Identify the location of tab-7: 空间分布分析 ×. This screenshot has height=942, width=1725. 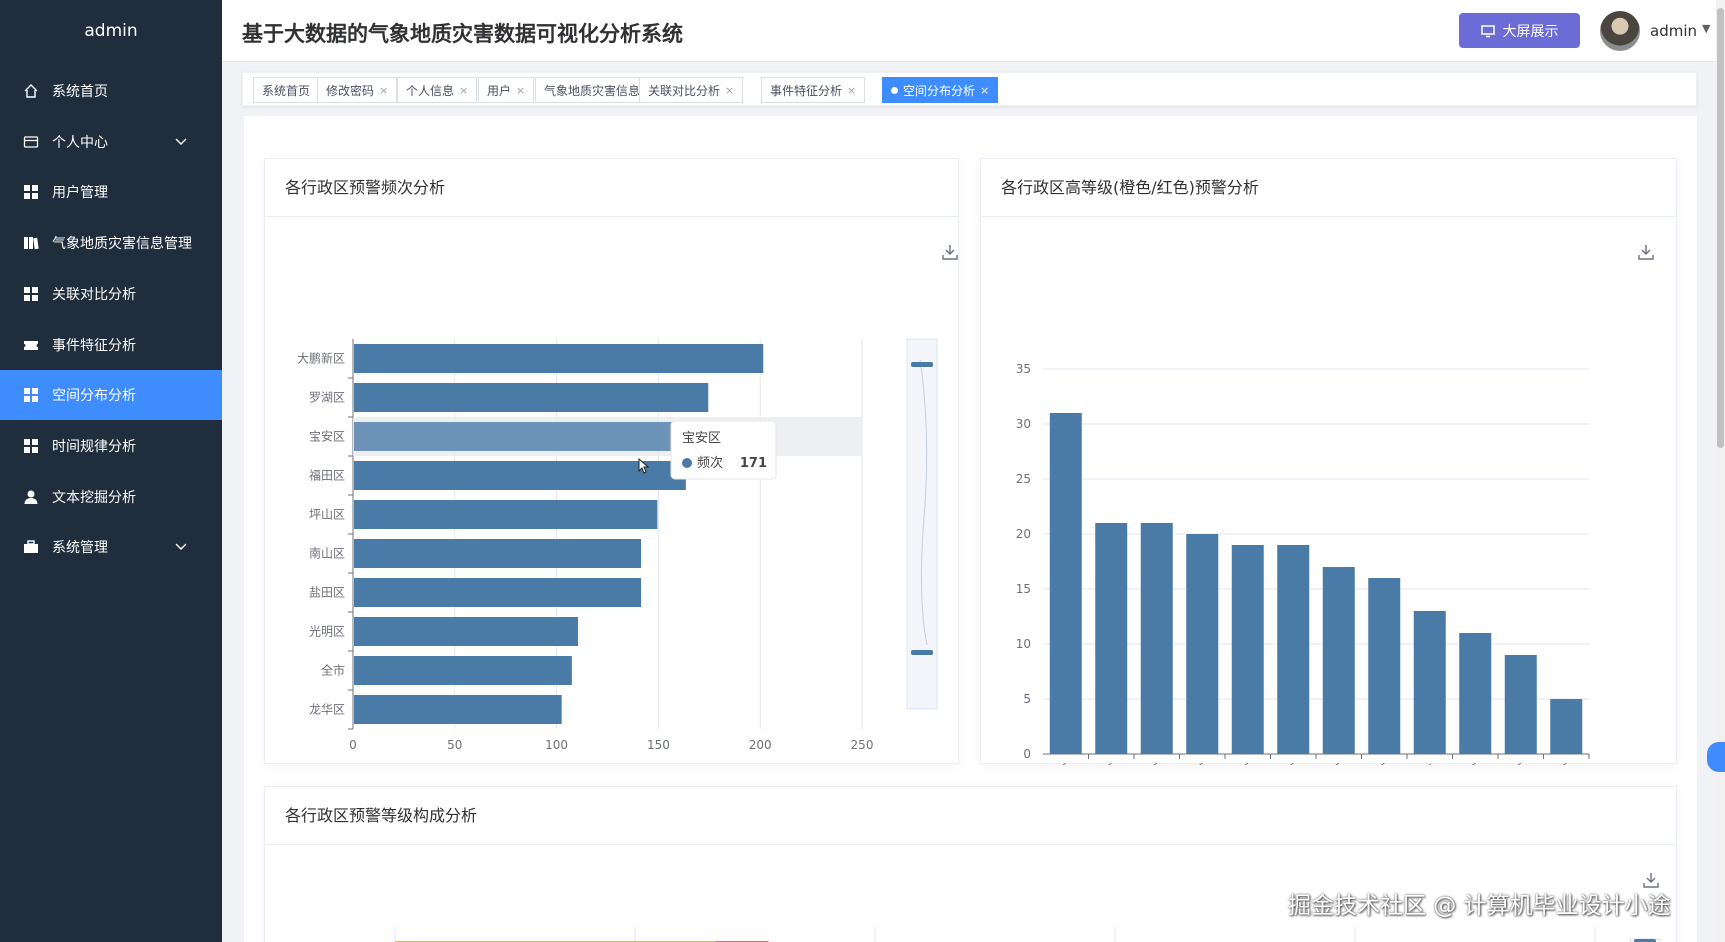
(940, 90).